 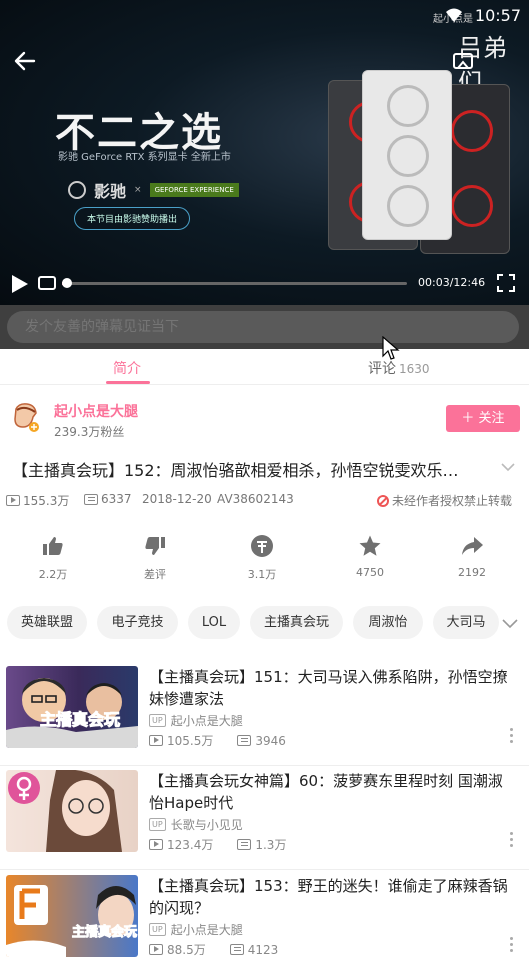 What do you see at coordinates (472, 546) in the screenshot?
I see `share-icon` at bounding box center [472, 546].